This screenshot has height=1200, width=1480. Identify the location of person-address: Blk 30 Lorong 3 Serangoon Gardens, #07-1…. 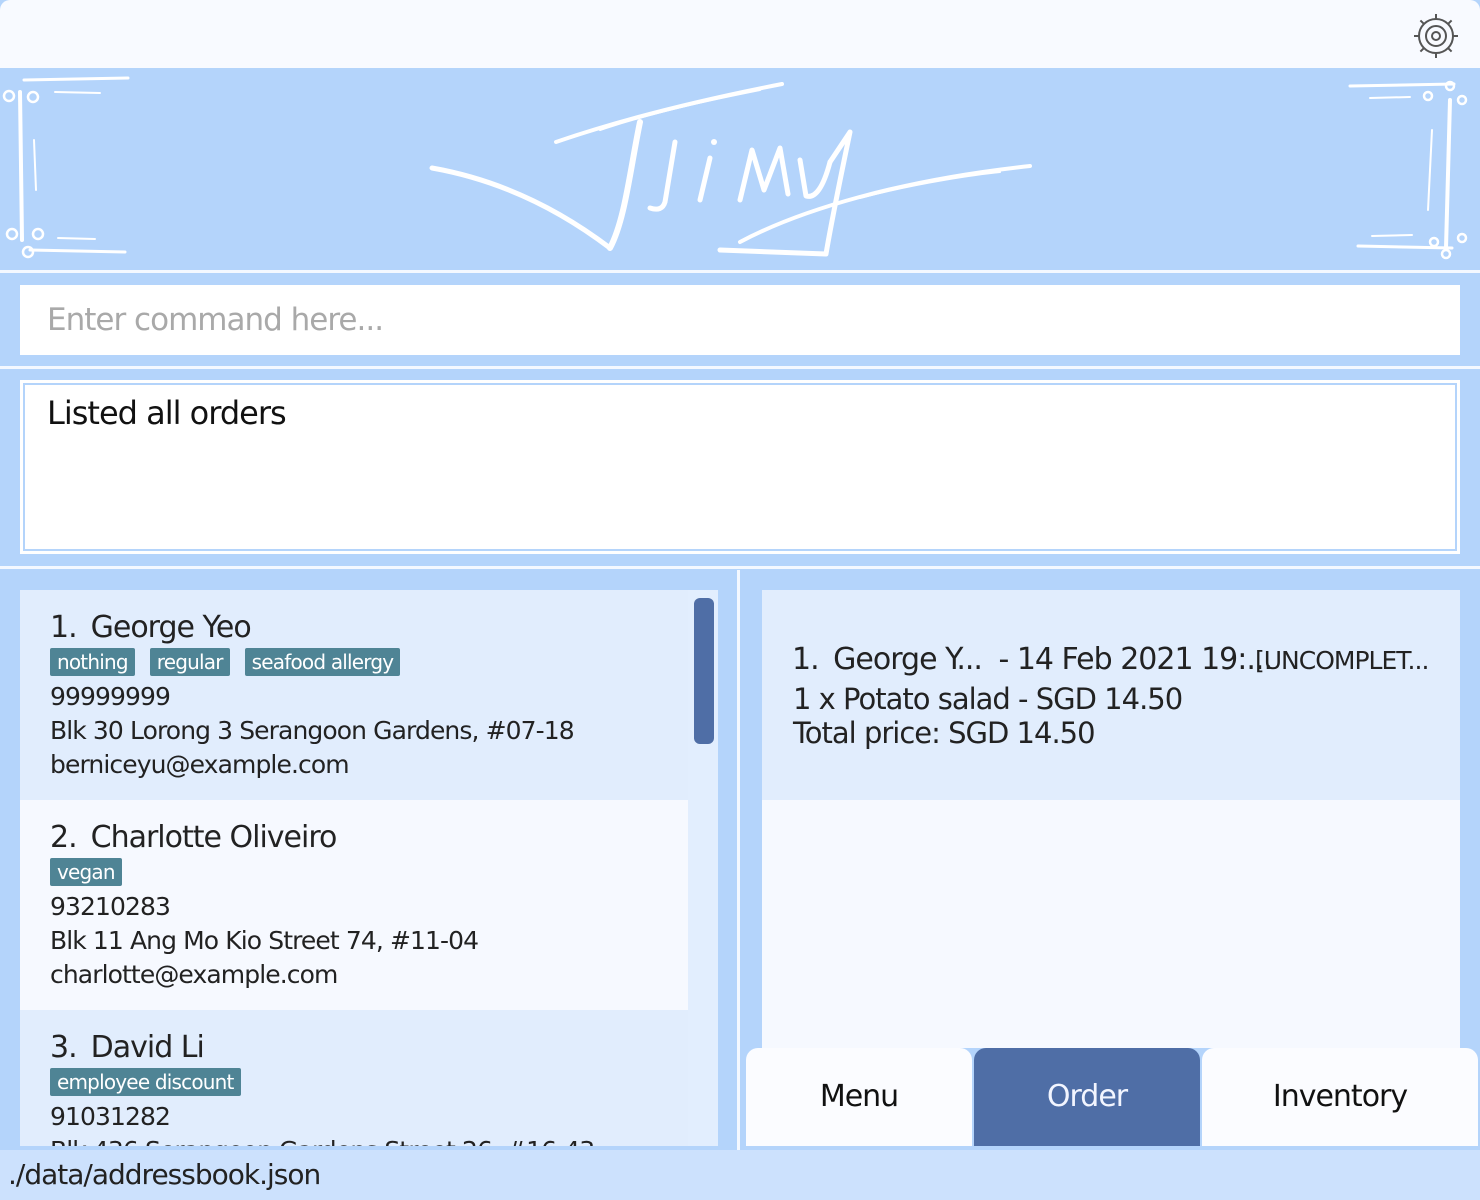
(312, 730).